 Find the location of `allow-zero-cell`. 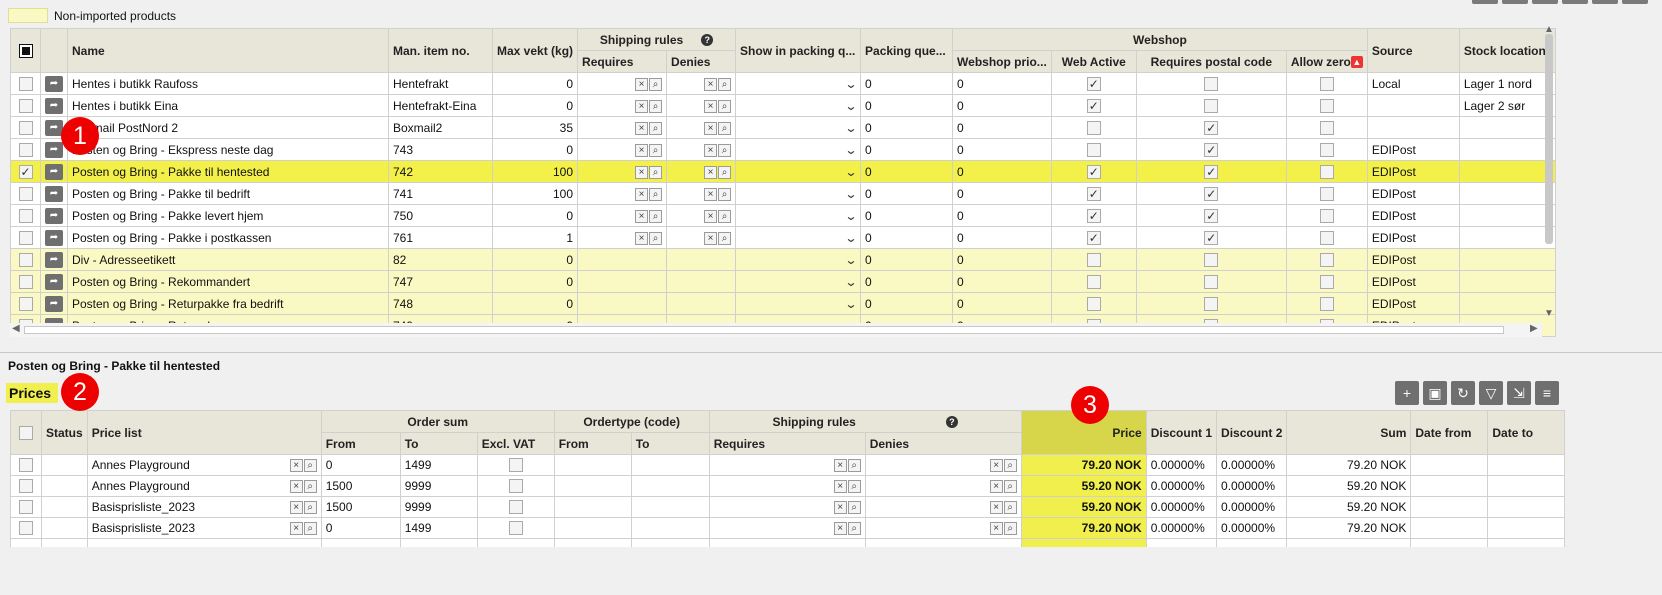

allow-zero-cell is located at coordinates (1326, 105).